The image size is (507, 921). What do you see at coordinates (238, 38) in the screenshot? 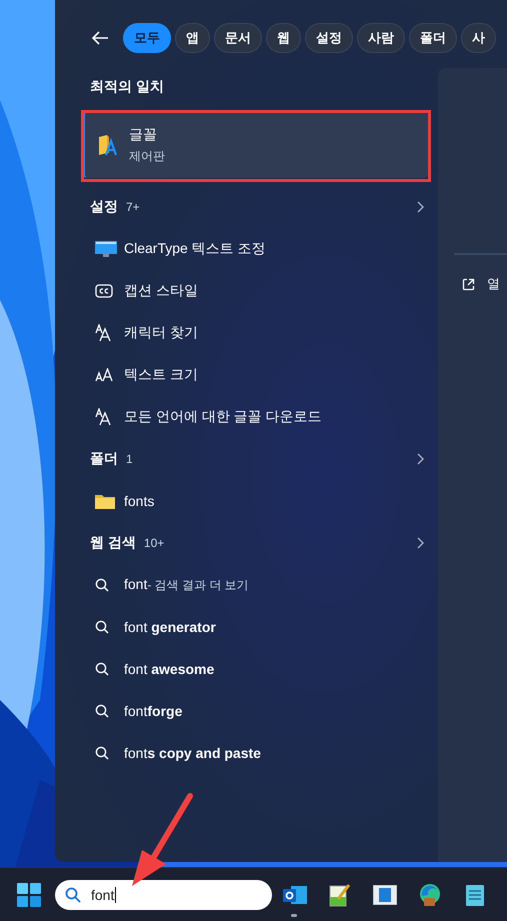
I see `filter-tab: 문서` at bounding box center [238, 38].